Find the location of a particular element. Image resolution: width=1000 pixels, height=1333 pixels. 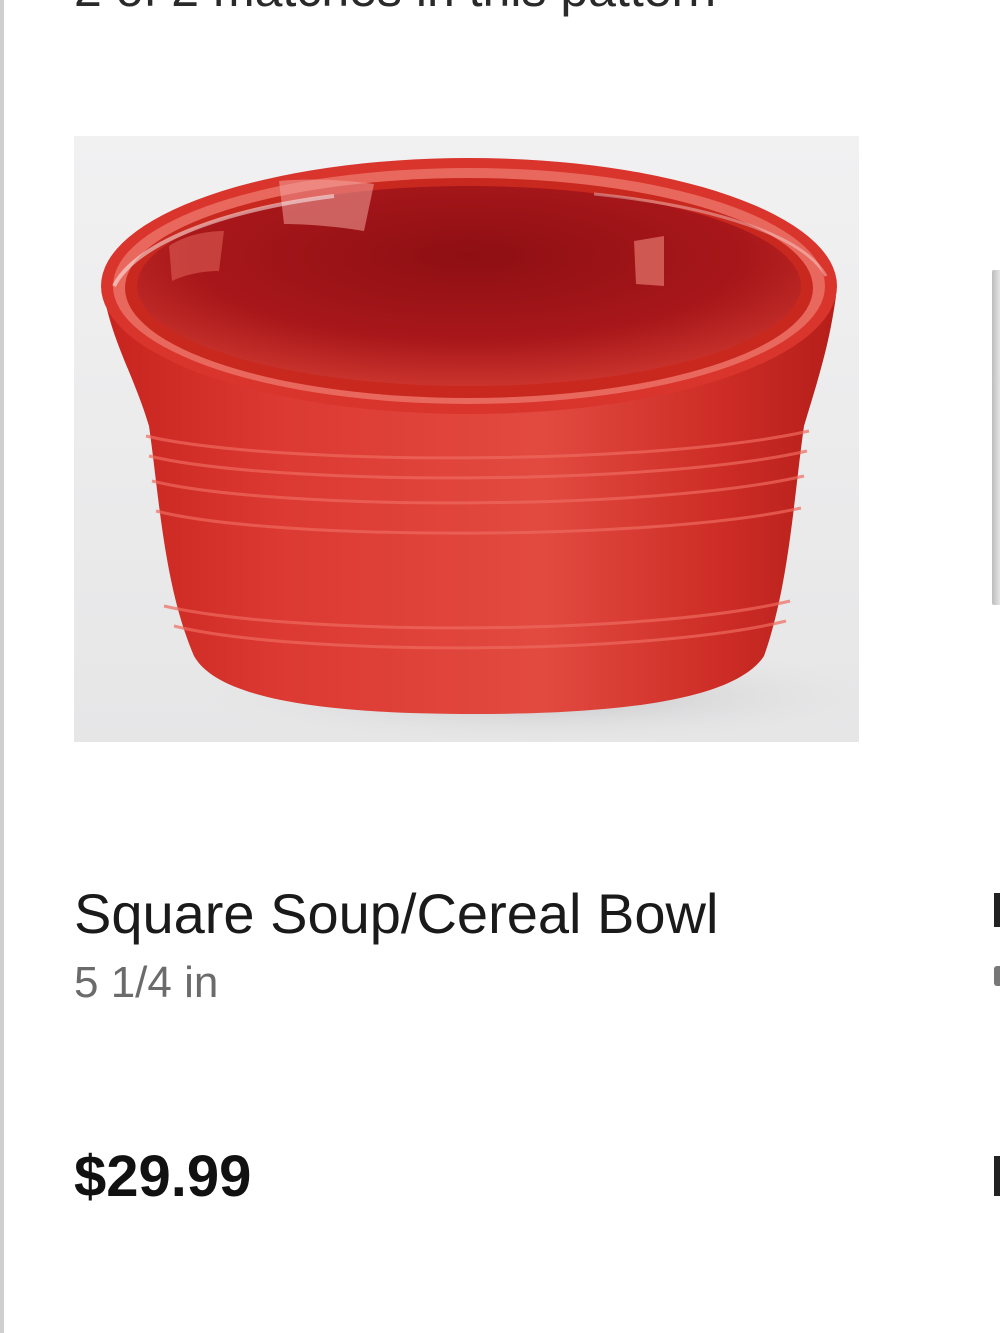

results-count-heading: 2 of 2 matches in this pattern is located at coordinates (395, 9).